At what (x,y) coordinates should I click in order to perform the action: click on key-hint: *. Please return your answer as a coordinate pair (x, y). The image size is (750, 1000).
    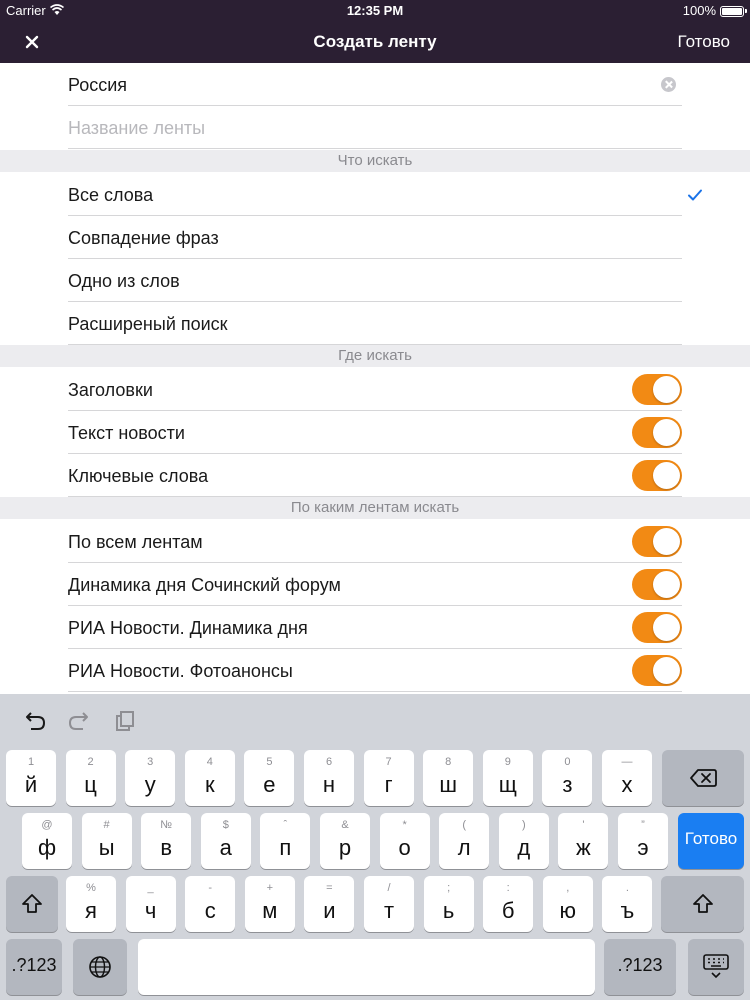
    Looking at the image, I should click on (404, 825).